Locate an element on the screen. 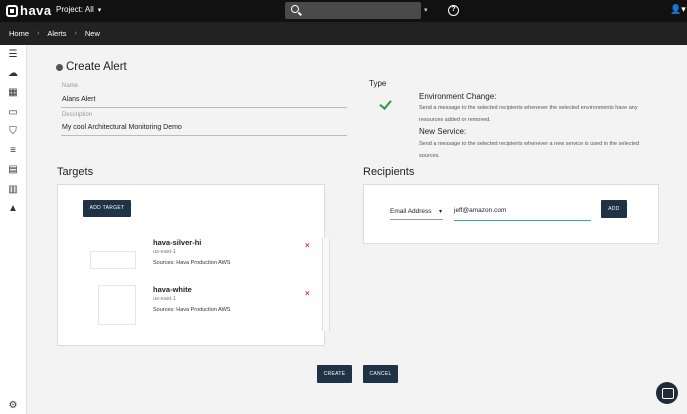  add-recipient-button: ADD is located at coordinates (614, 209).